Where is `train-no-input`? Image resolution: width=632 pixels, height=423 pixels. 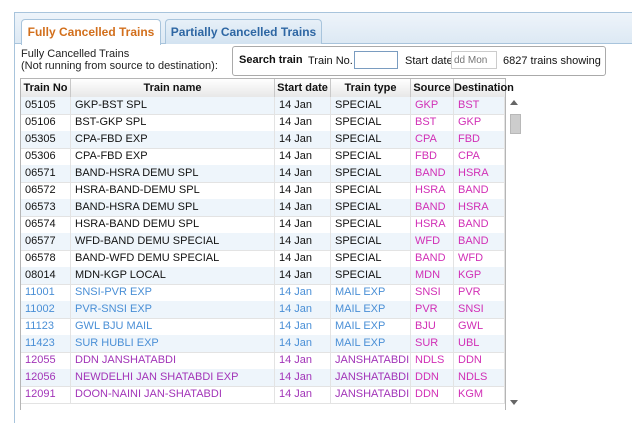 train-no-input is located at coordinates (376, 60).